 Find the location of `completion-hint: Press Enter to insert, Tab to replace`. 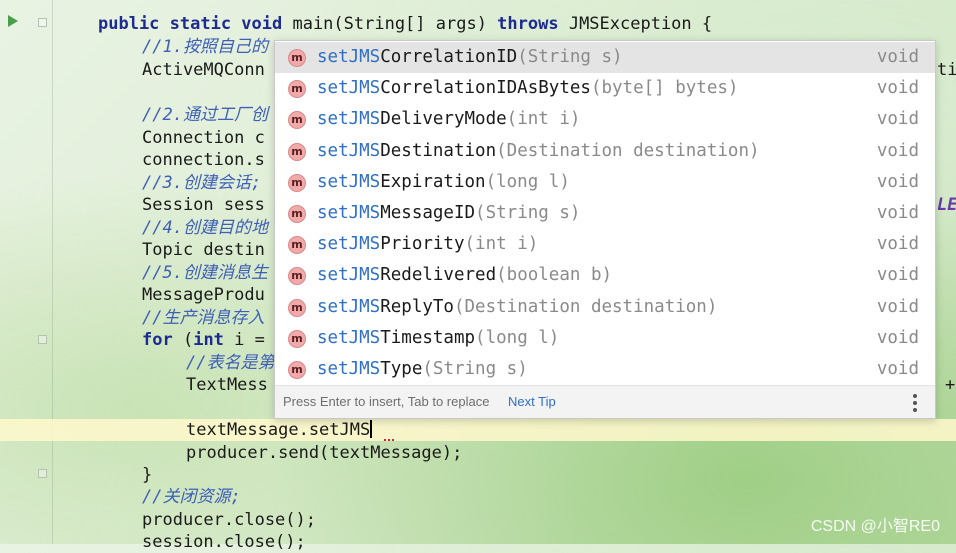

completion-hint: Press Enter to insert, Tab to replace is located at coordinates (386, 401).